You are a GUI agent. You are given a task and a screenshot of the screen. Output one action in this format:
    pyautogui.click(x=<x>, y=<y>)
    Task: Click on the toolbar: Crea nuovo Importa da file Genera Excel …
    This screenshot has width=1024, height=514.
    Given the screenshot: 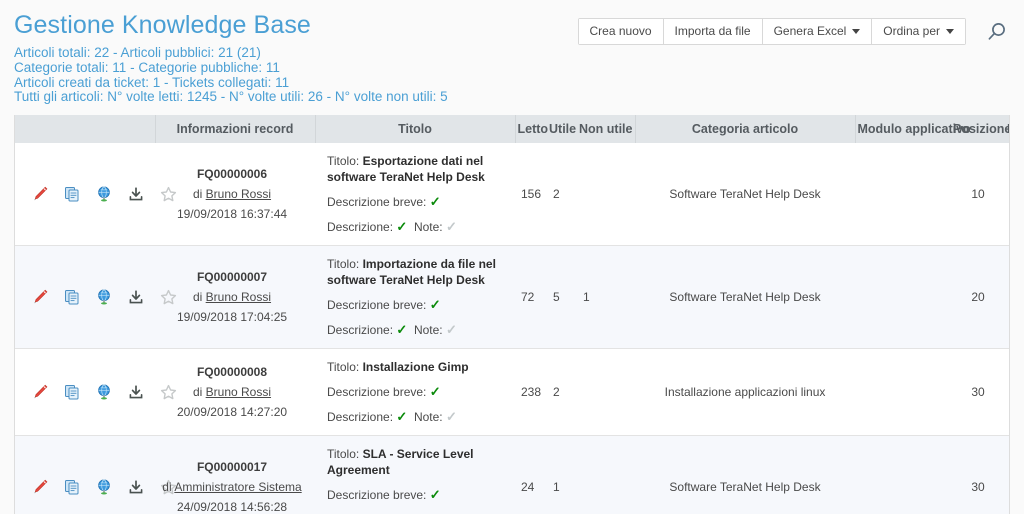 What is the action you would take?
    pyautogui.click(x=794, y=31)
    